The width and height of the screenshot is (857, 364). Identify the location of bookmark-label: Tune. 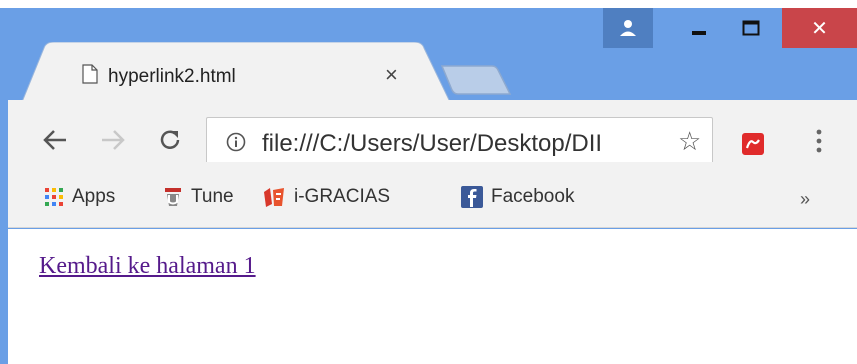
(212, 196).